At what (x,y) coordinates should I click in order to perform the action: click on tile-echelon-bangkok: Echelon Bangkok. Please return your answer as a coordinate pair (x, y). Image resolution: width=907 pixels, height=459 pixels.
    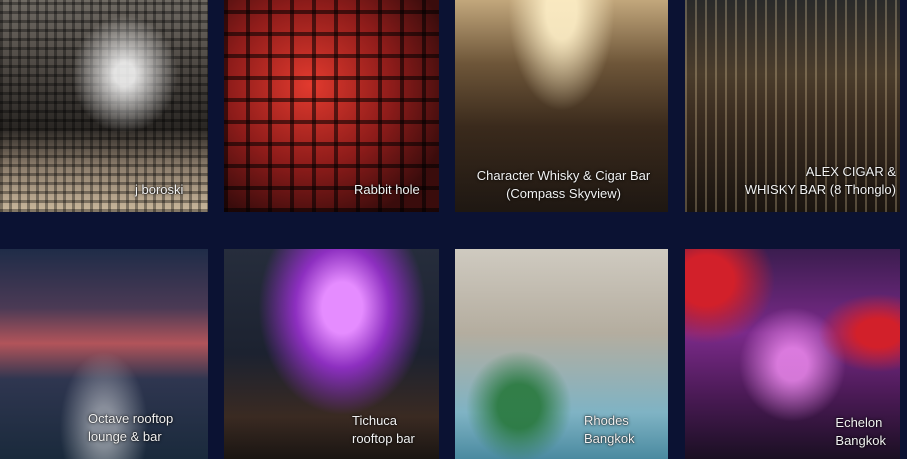
    Looking at the image, I should click on (792, 354).